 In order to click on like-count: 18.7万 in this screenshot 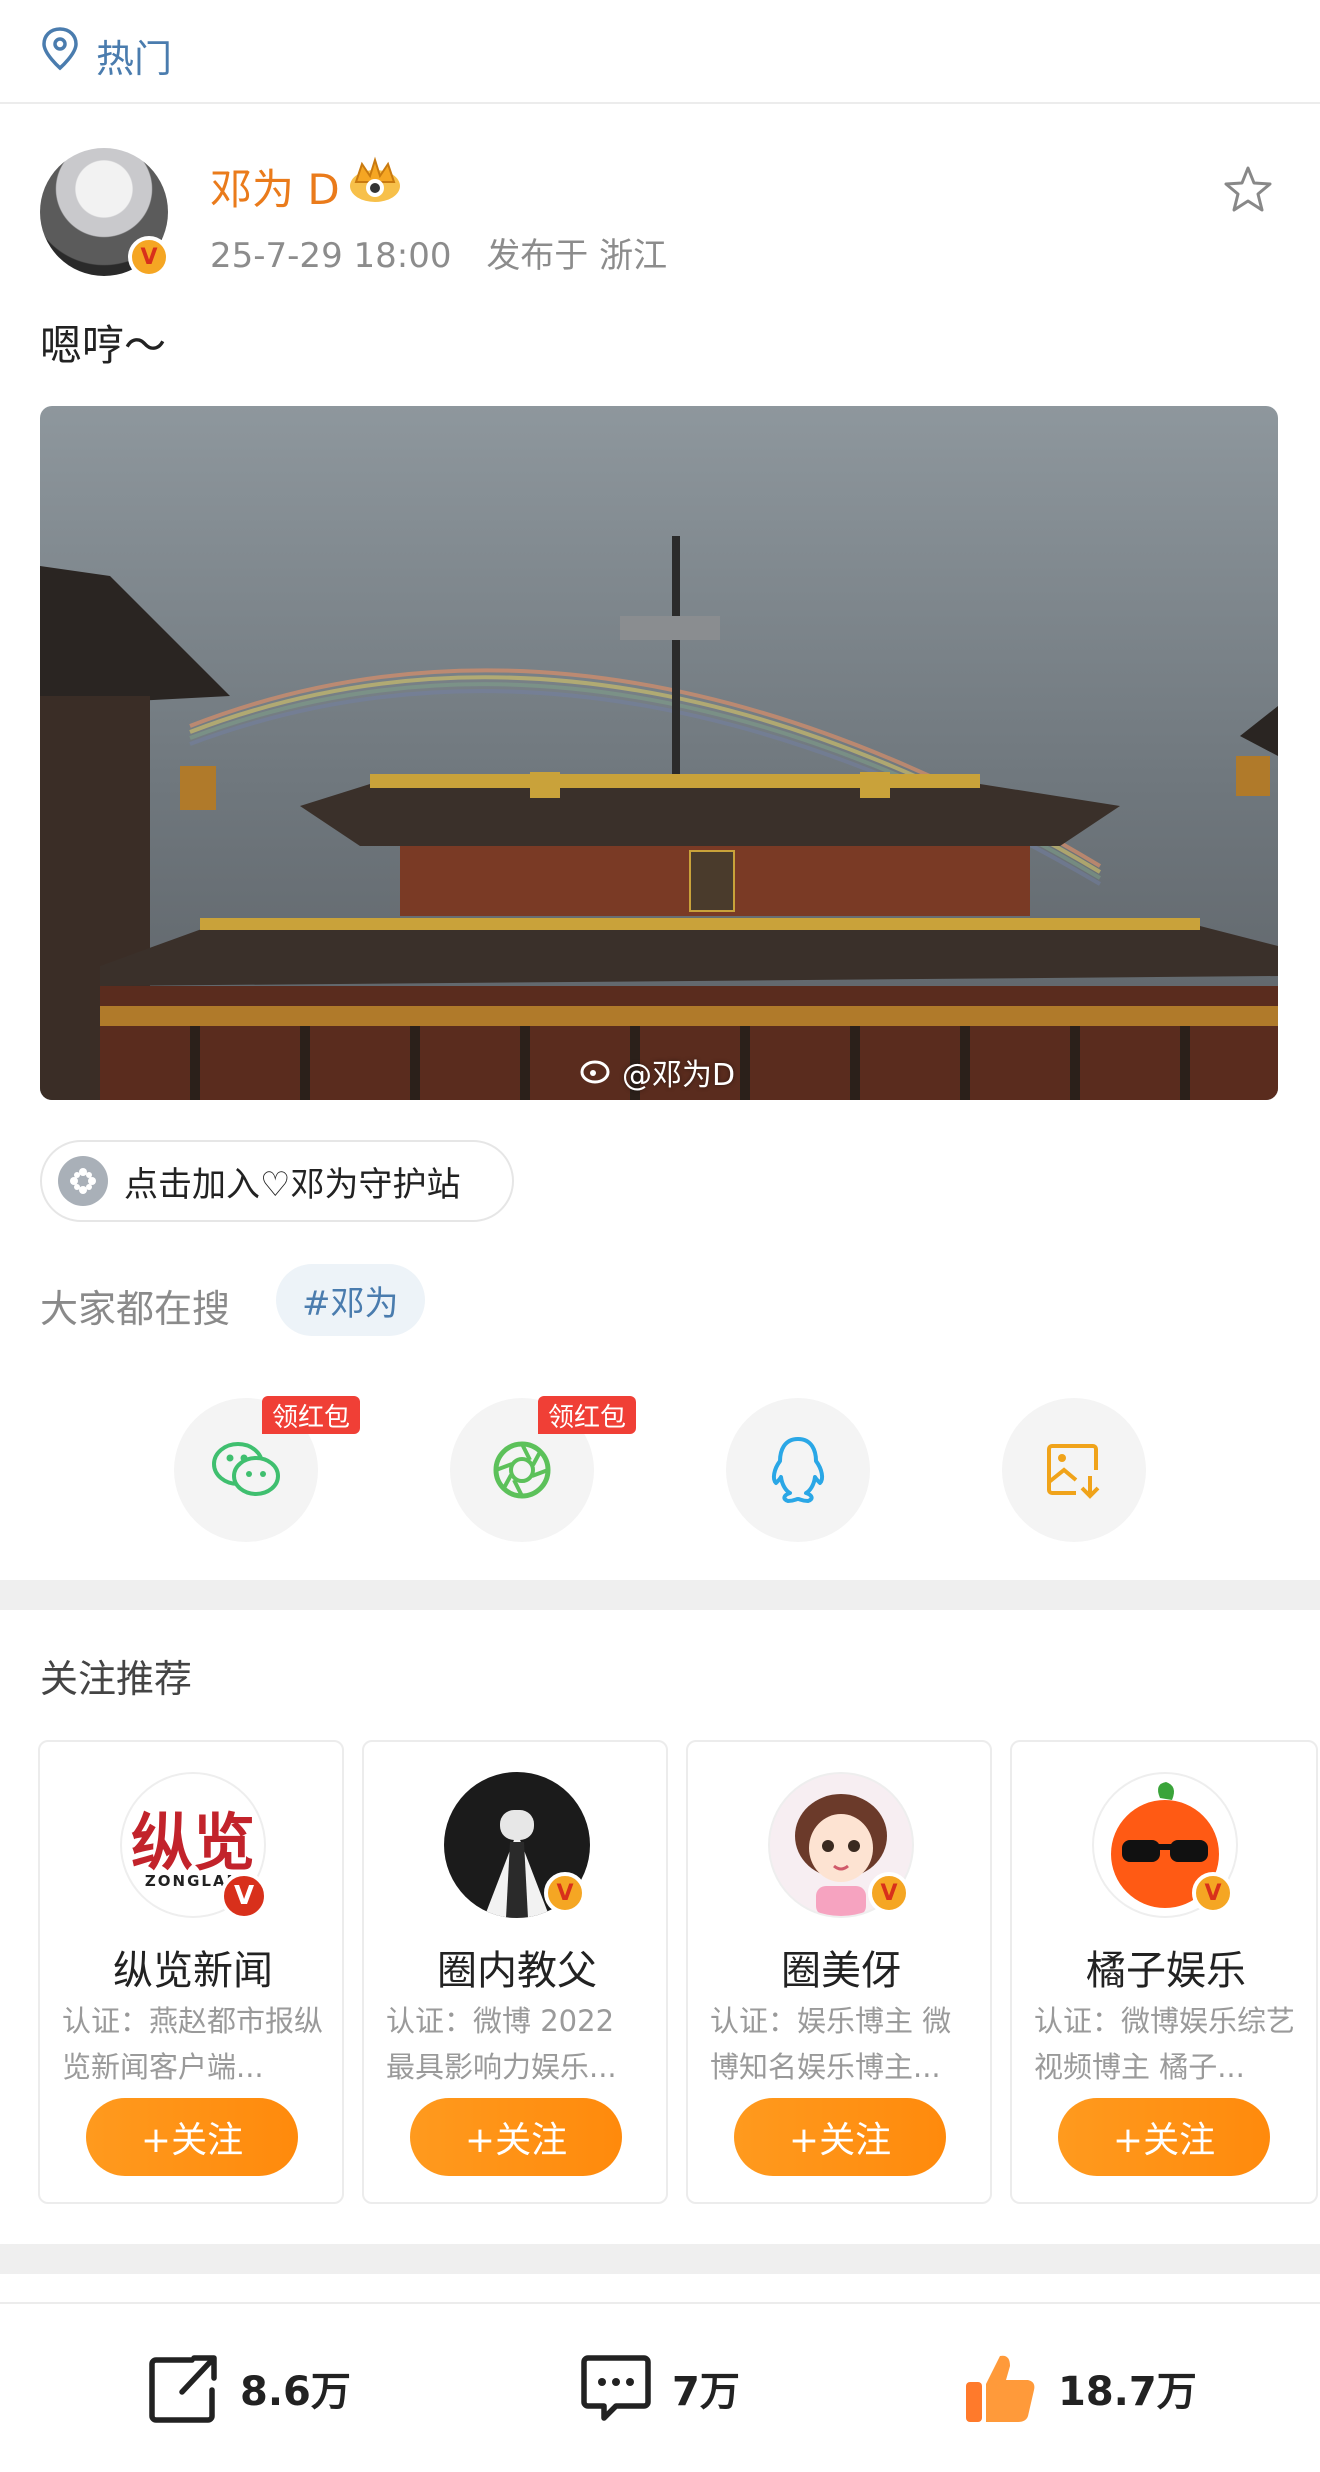, I will do `click(1127, 2392)`.